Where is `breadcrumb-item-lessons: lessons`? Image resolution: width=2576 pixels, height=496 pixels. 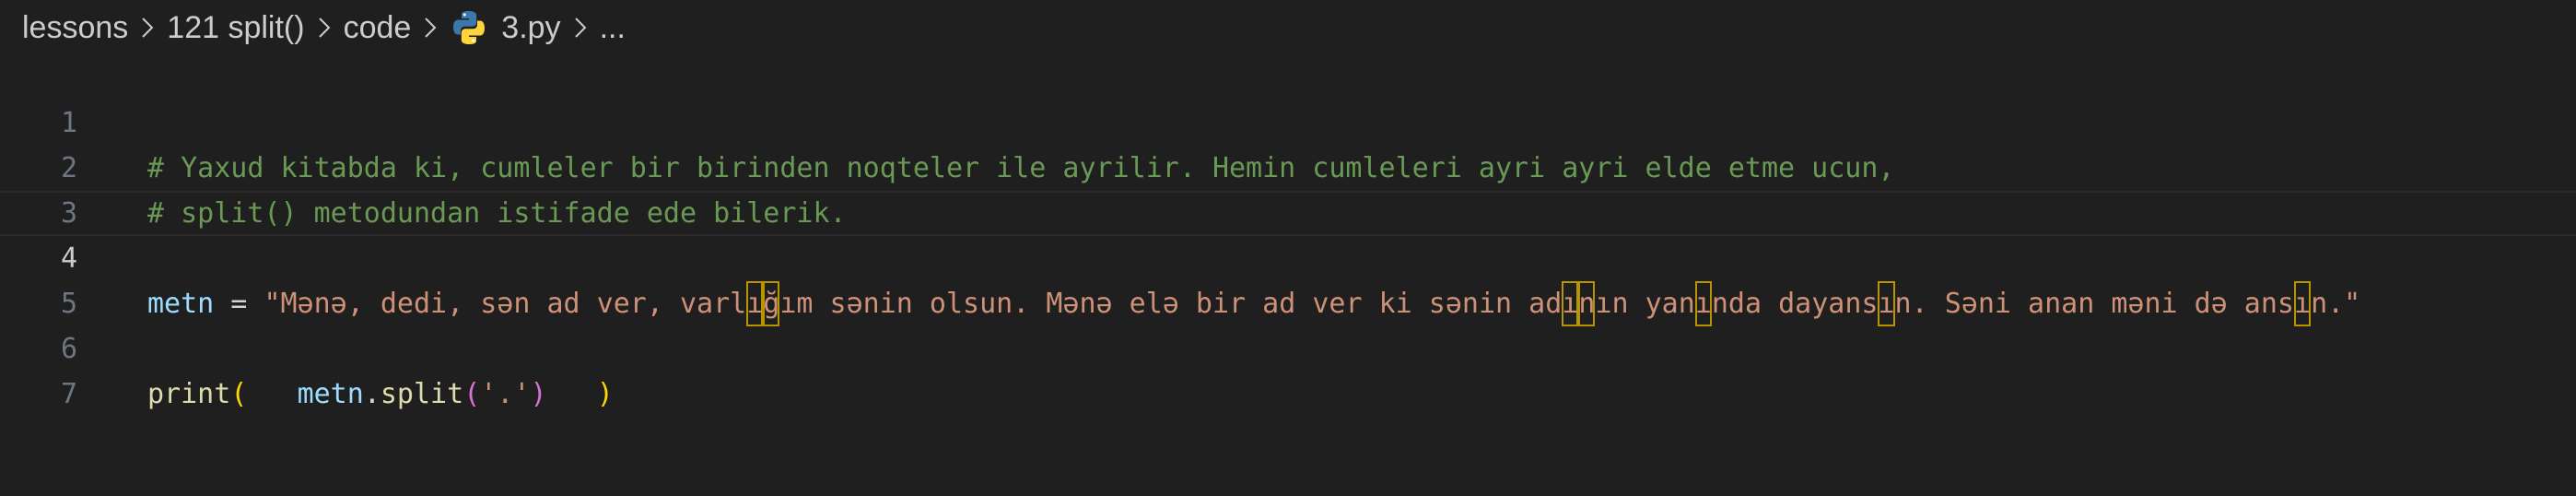 breadcrumb-item-lessons: lessons is located at coordinates (75, 28).